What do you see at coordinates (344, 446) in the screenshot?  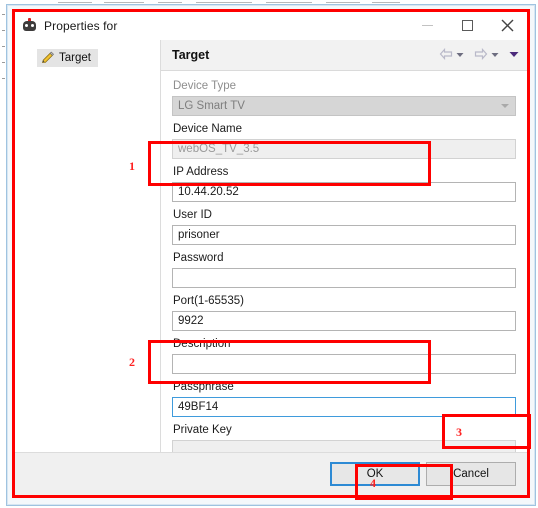 I see `private-key-field` at bounding box center [344, 446].